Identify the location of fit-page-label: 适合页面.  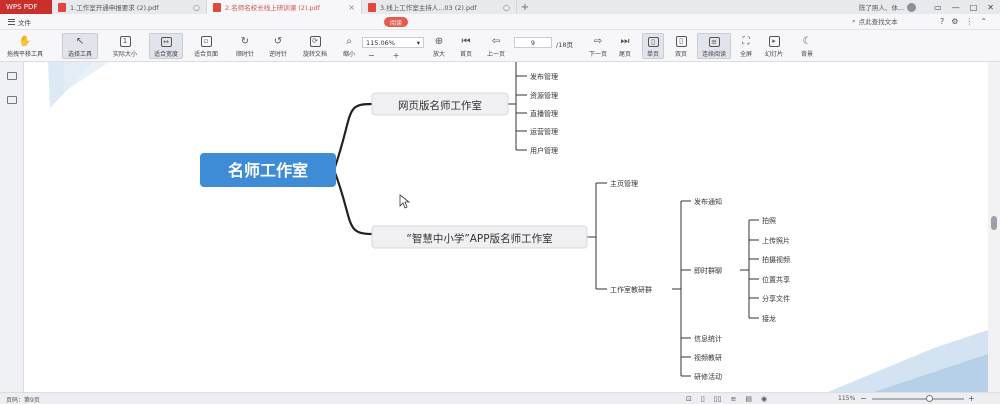
(205, 54).